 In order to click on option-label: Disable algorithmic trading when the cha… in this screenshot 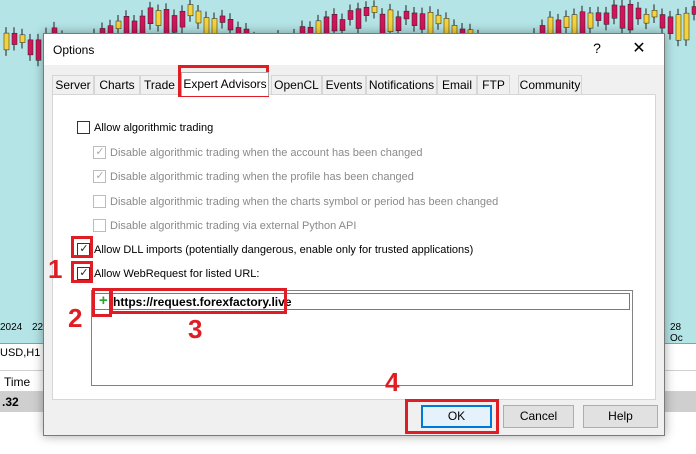, I will do `click(304, 202)`.